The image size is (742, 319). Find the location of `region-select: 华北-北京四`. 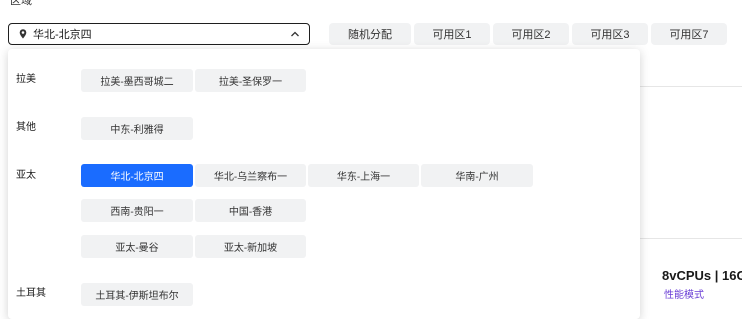

region-select: 华北-北京四 is located at coordinates (159, 34).